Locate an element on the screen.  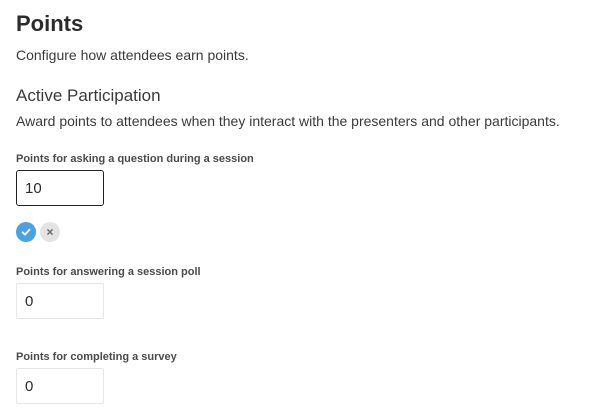
section-title: Active Participation is located at coordinates (88, 95).